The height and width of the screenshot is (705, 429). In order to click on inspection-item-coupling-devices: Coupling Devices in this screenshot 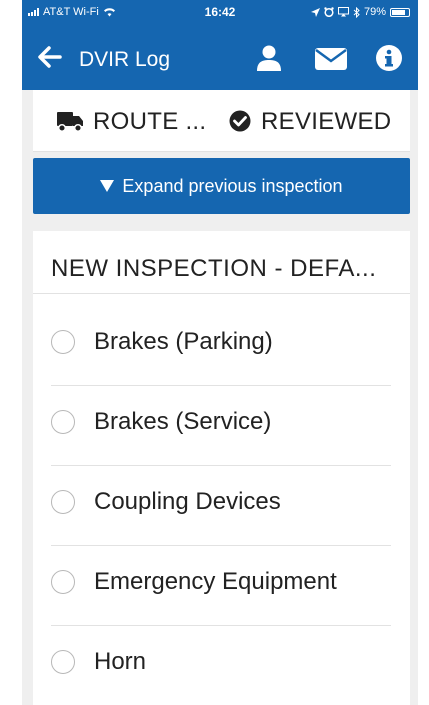, I will do `click(221, 506)`.